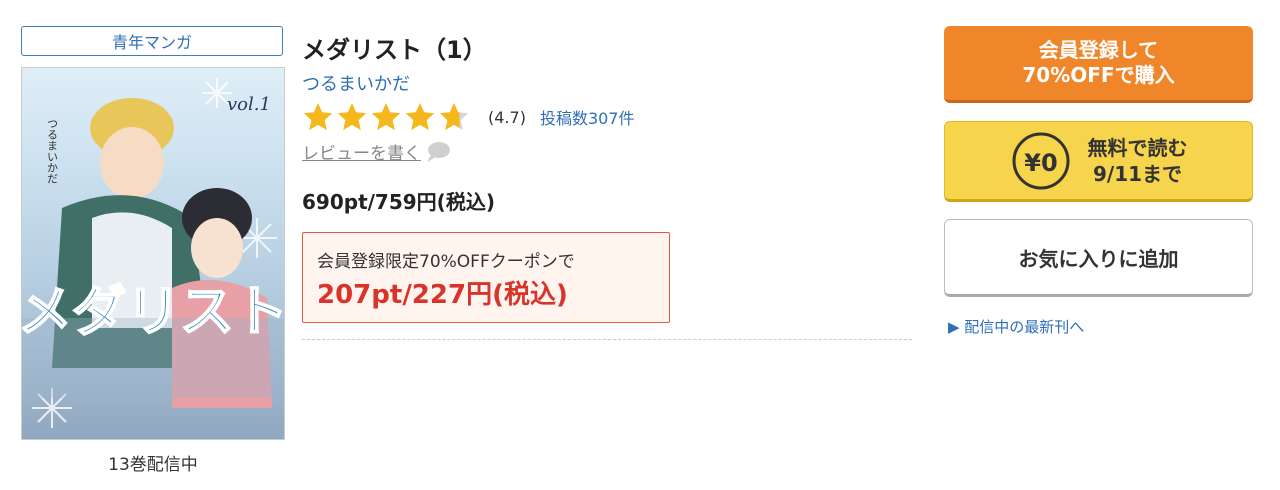 The image size is (1280, 490). Describe the element at coordinates (1137, 173) in the screenshot. I see `free-button-line2: 9/11まで` at that location.